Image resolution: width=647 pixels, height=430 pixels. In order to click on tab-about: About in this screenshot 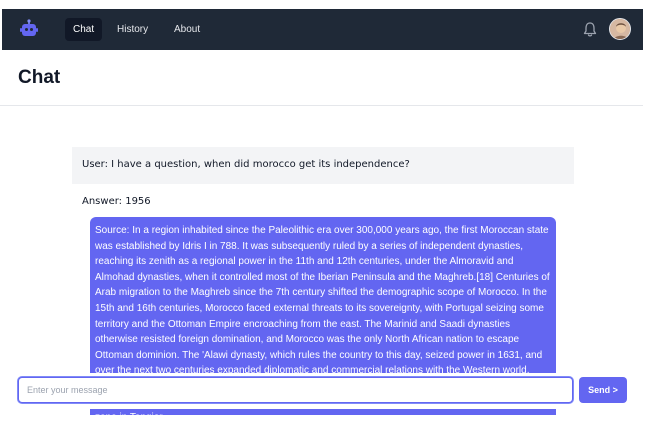, I will do `click(187, 29)`.